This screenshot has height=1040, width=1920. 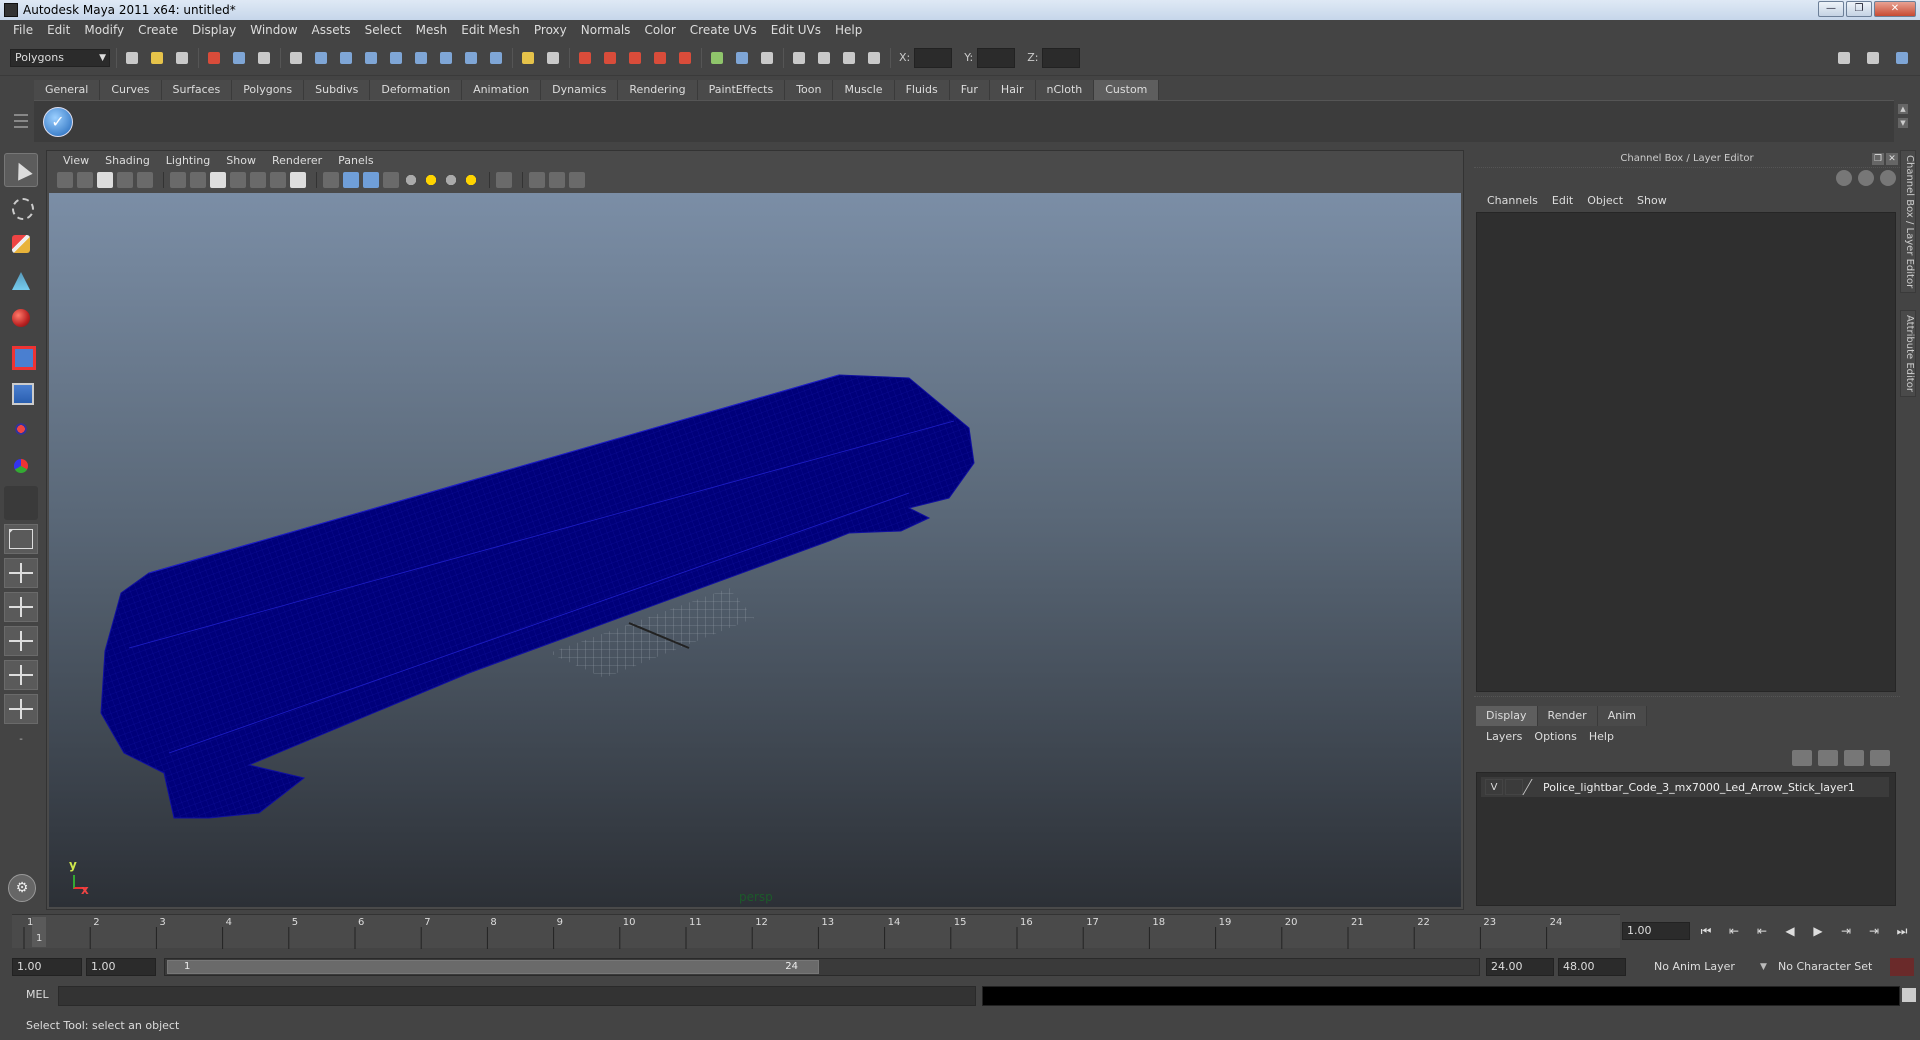 What do you see at coordinates (1902, 967) in the screenshot?
I see `animation-preferences-icon` at bounding box center [1902, 967].